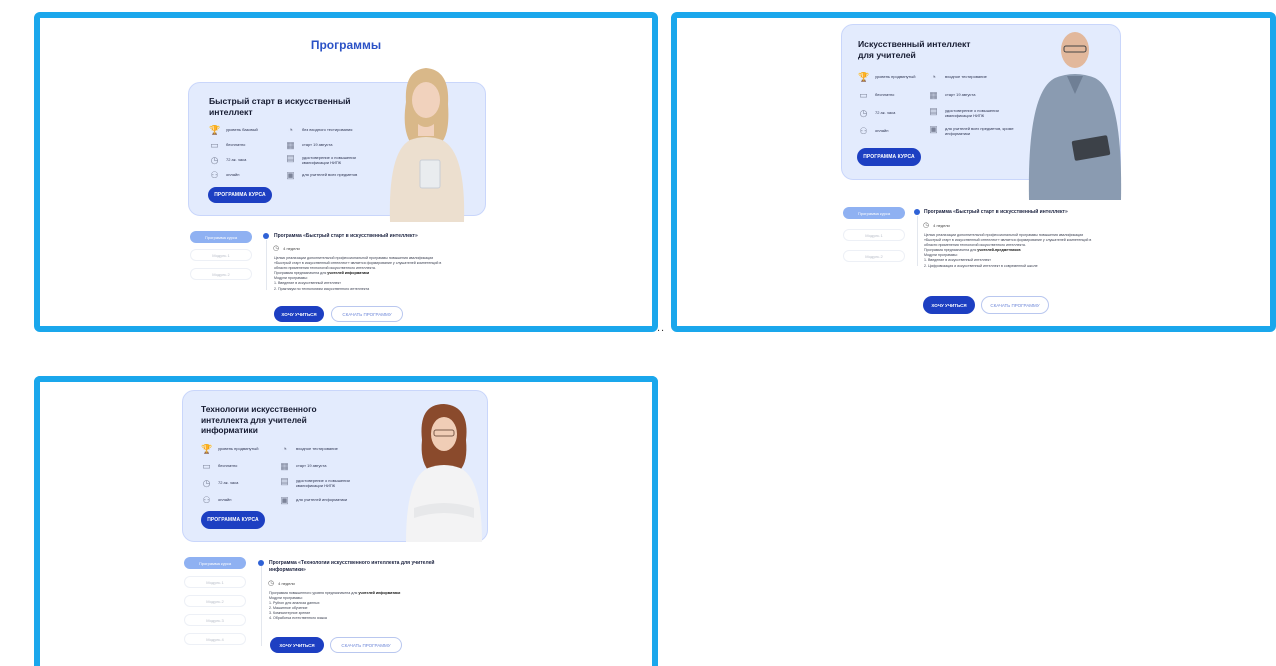  Describe the element at coordinates (215, 639) in the screenshot. I see `tab-module-4: Модуль 4` at that location.